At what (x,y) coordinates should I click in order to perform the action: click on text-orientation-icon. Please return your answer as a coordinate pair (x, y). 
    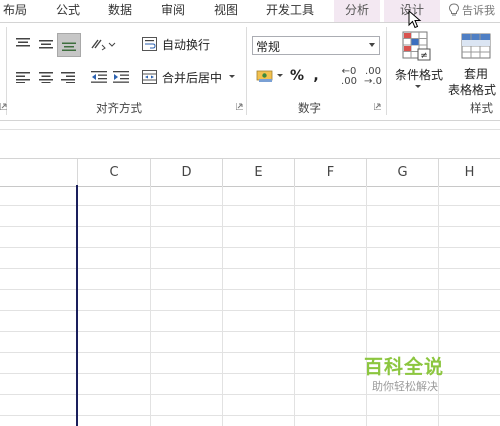
    Looking at the image, I should click on (103, 45).